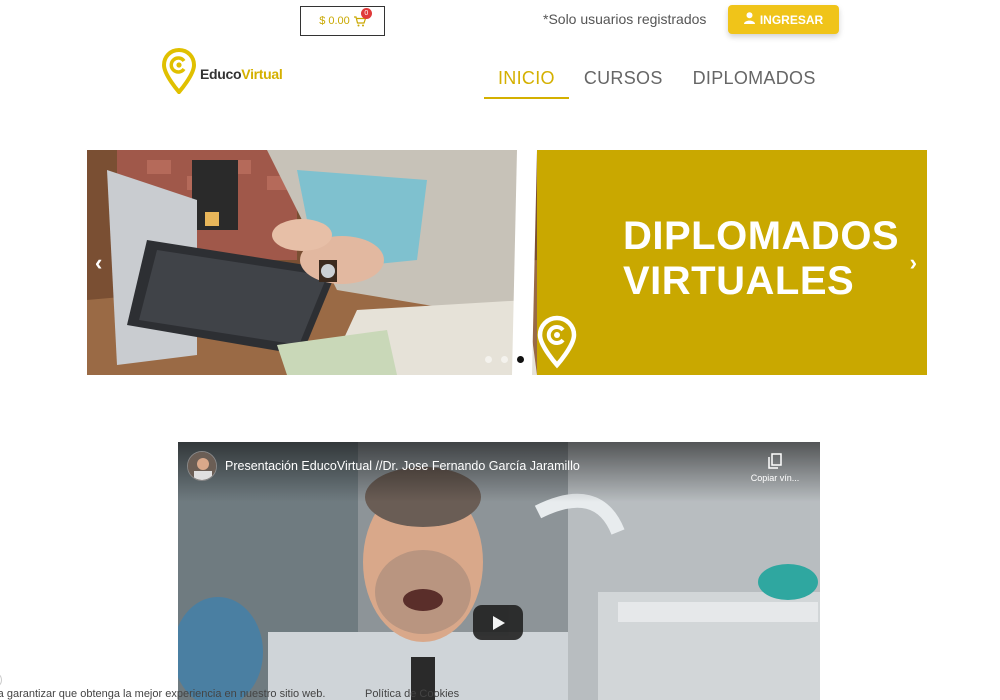 The image size is (1000, 700). I want to click on hero-line-1: DIPLOMADOS, so click(761, 236).